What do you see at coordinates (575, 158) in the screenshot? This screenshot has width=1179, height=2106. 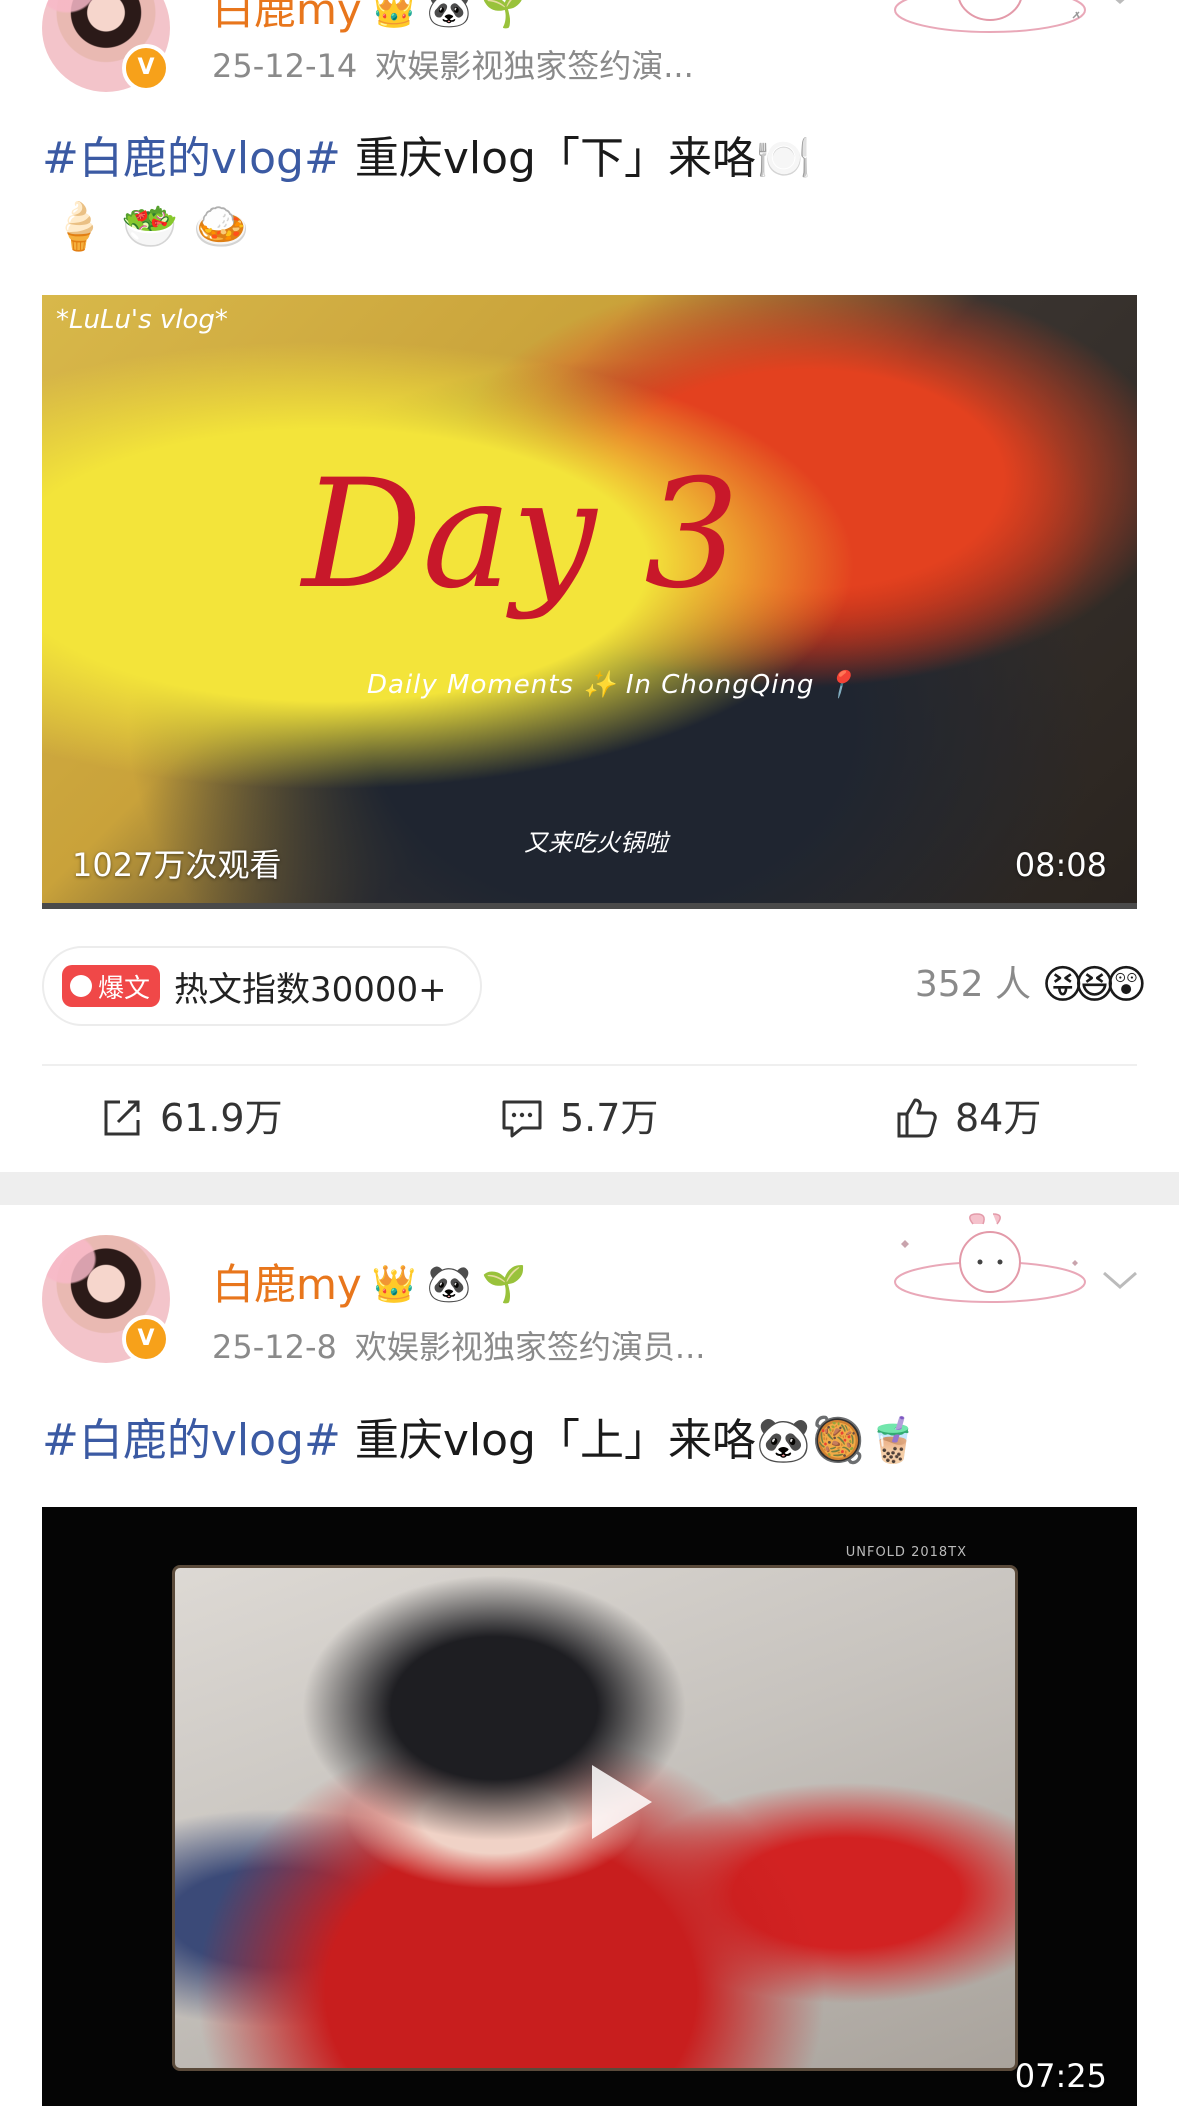 I see `caption-text: 重庆vlog「下」来咯🍽️` at bounding box center [575, 158].